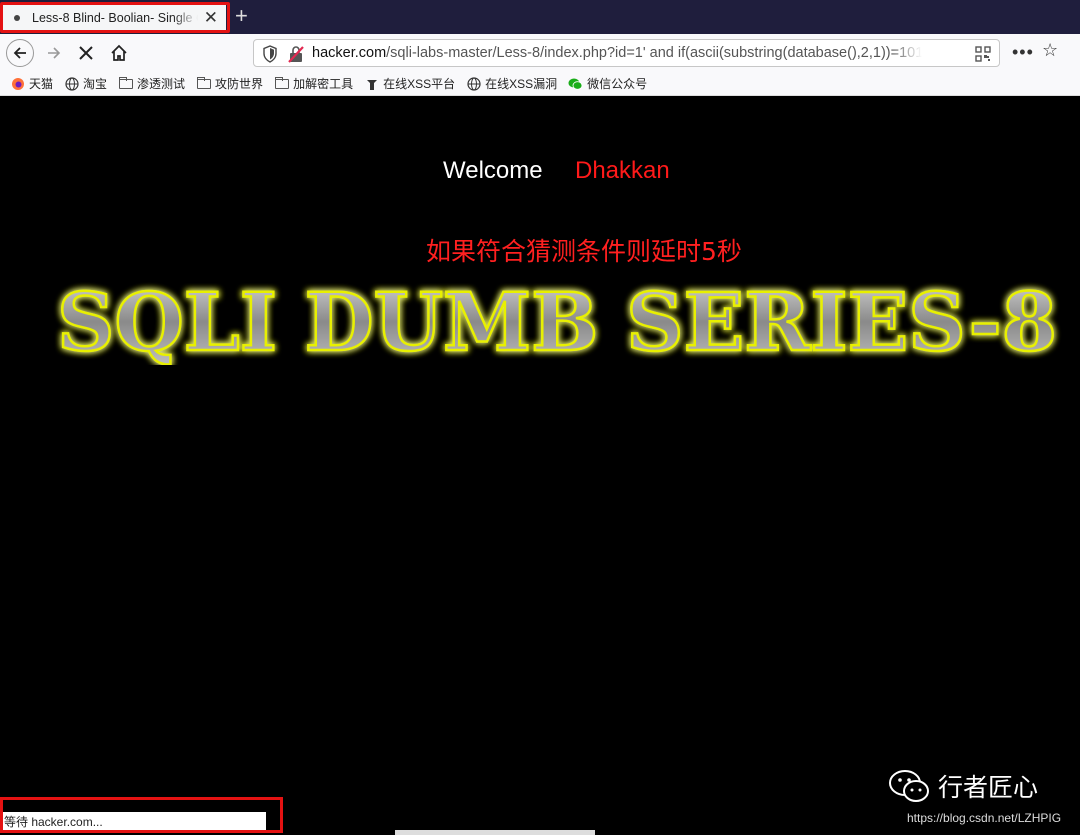 The height and width of the screenshot is (835, 1080). Describe the element at coordinates (607, 83) in the screenshot. I see `bookmark-wechat: 微信公众号` at that location.